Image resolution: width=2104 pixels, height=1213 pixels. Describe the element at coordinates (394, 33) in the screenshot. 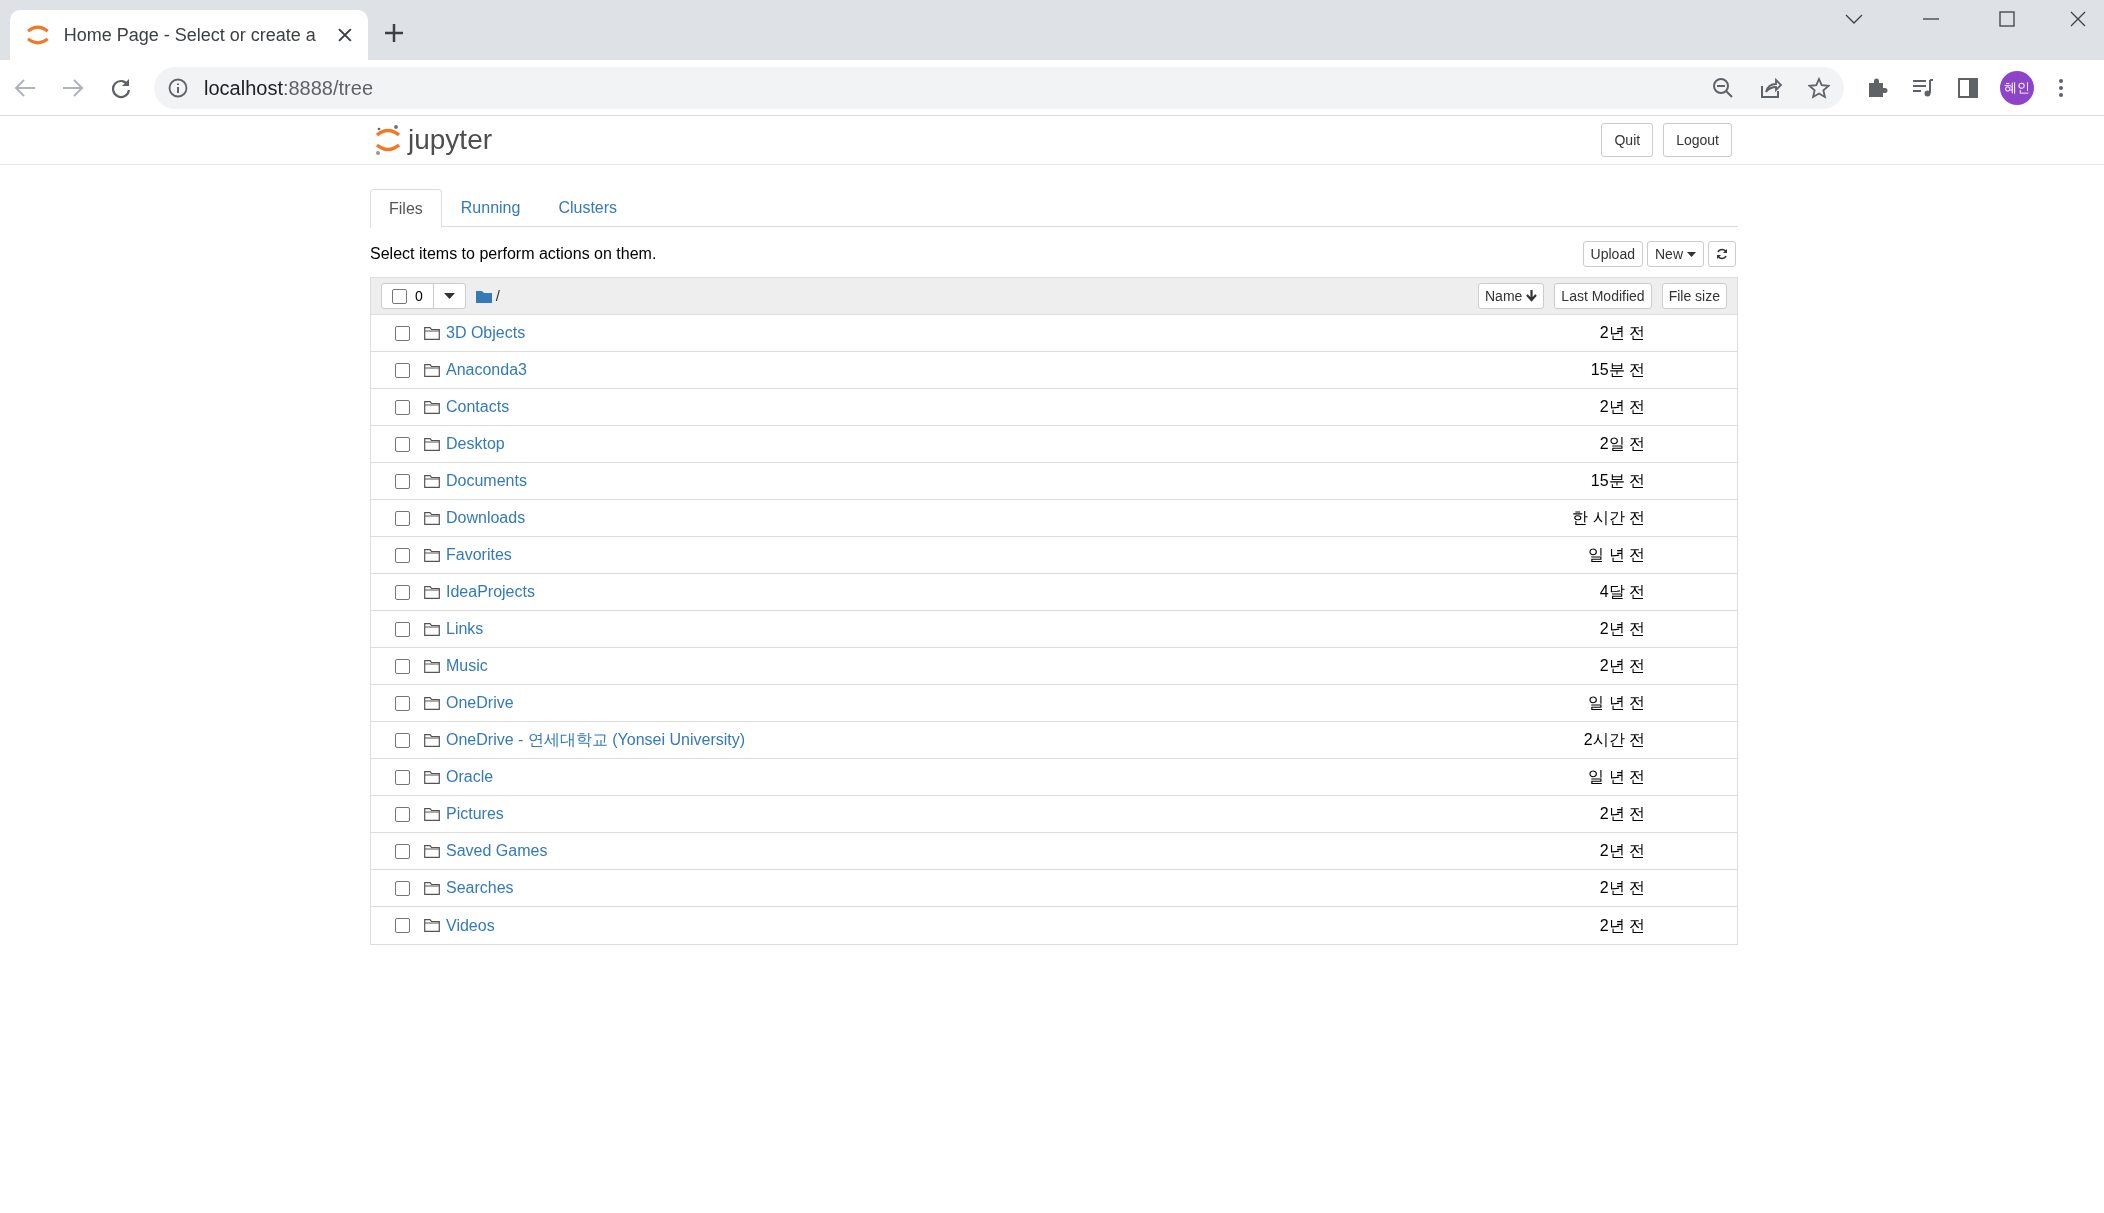

I see `new-tab-icon` at that location.